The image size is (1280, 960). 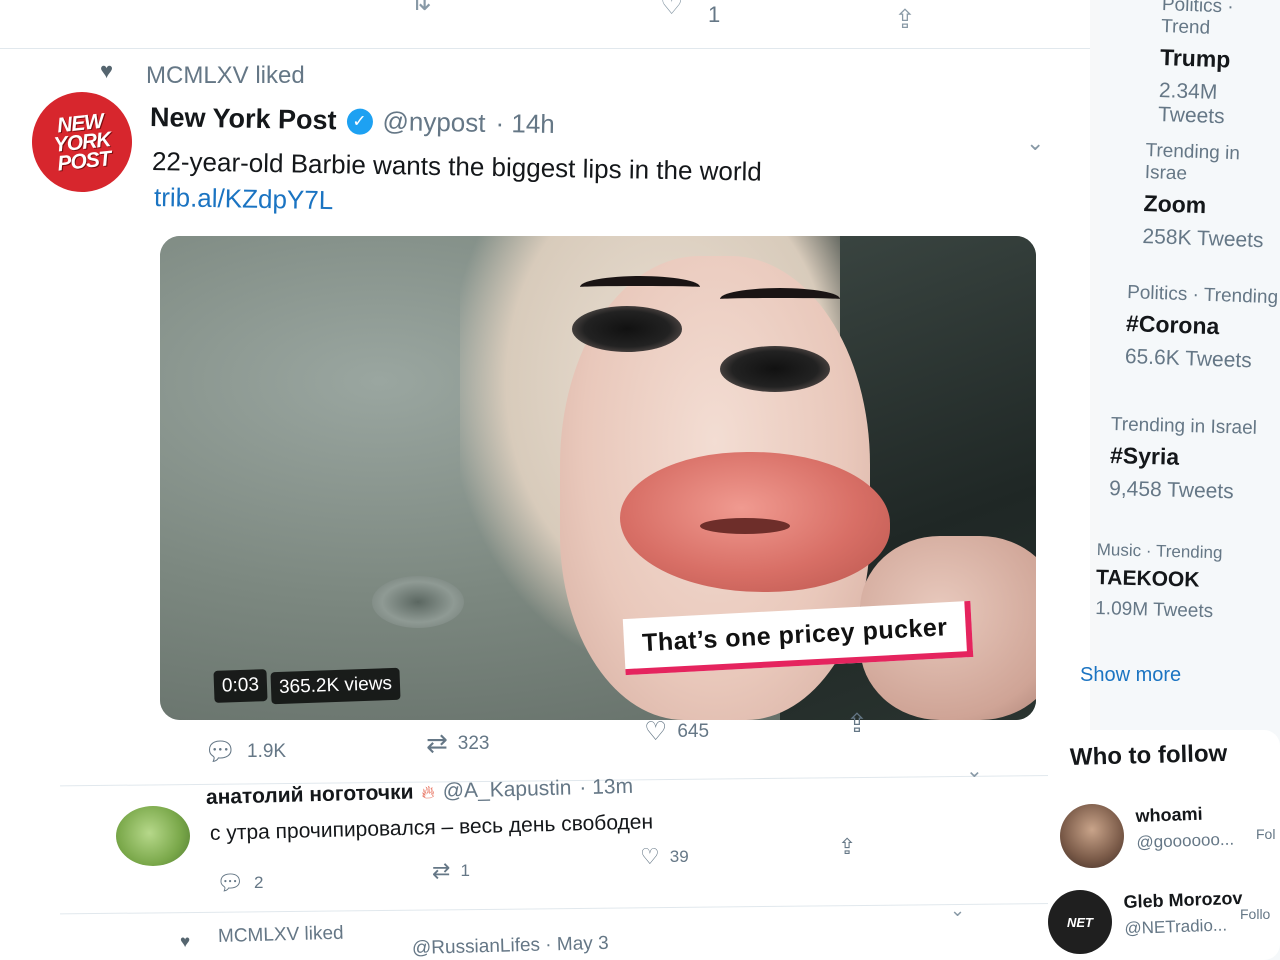 I want to click on reply-author-handle: @A_Kapustin, so click(x=506, y=789).